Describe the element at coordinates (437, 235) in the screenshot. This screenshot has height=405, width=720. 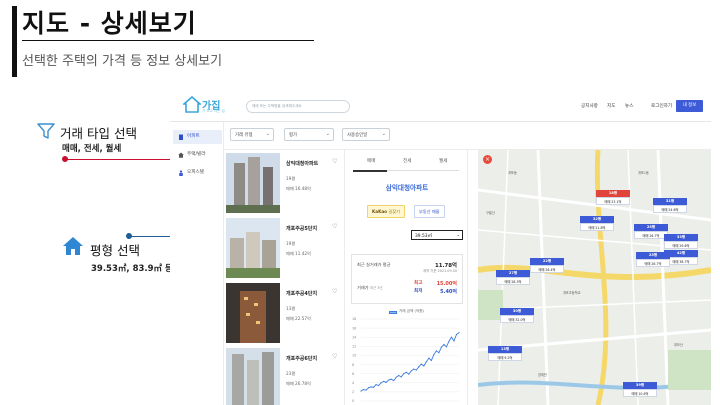
I see `area-select: 39.53㎡ ⌄` at that location.